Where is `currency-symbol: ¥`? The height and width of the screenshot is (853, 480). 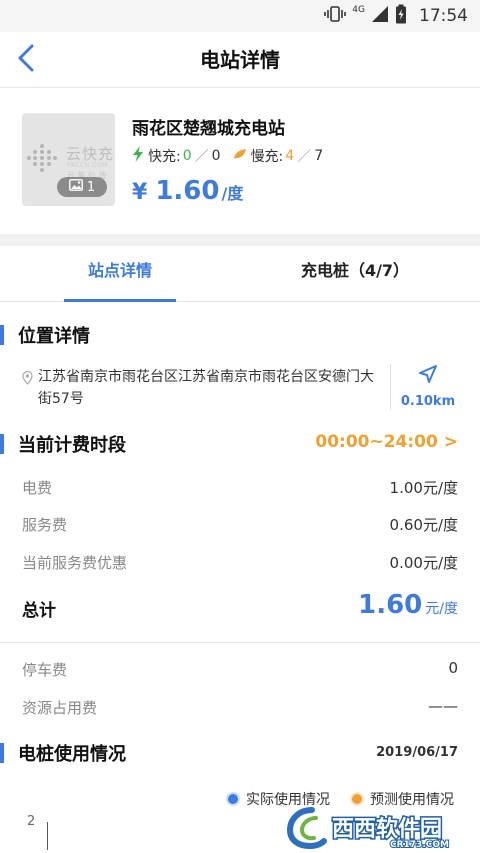
currency-symbol: ¥ is located at coordinates (140, 192).